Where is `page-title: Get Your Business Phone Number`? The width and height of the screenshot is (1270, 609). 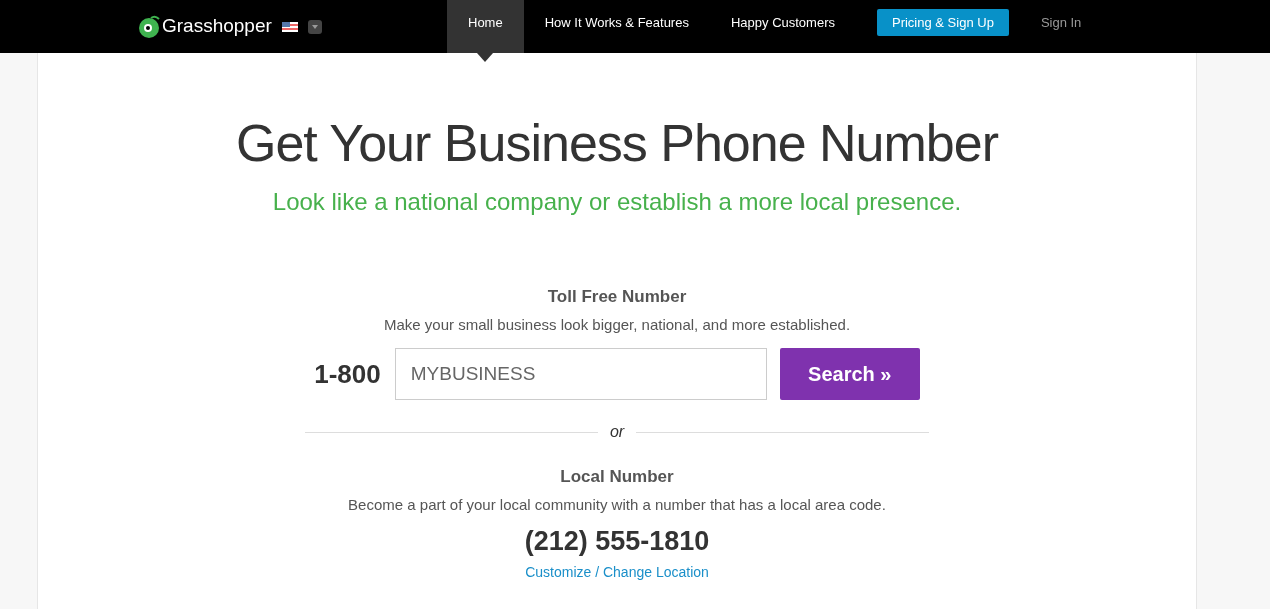
page-title: Get Your Business Phone Number is located at coordinates (616, 143).